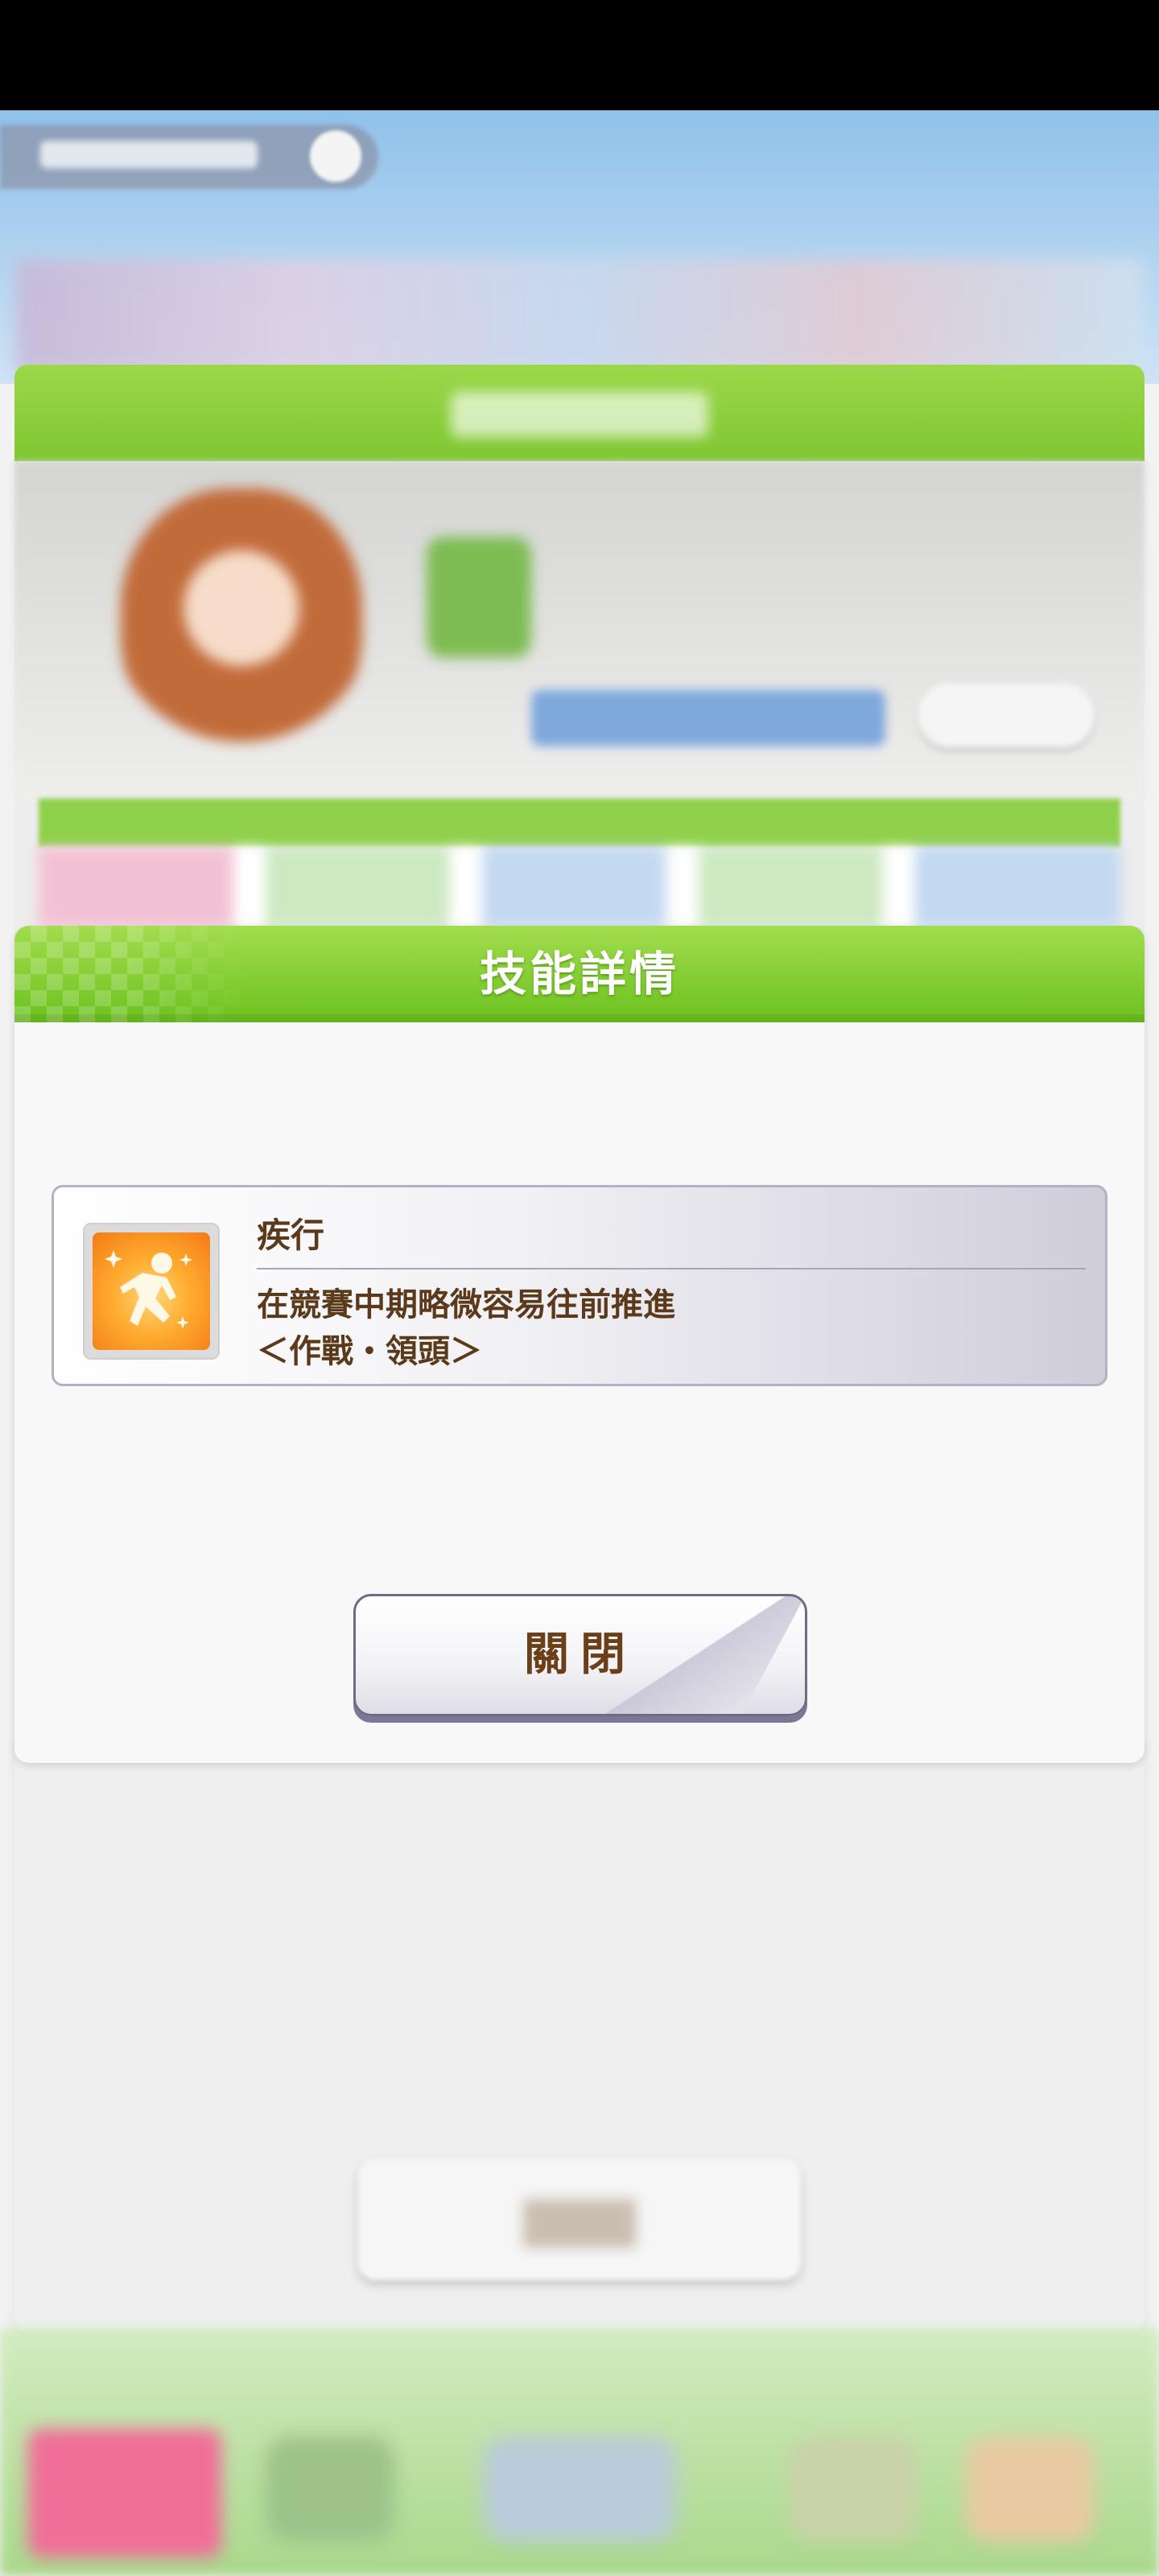 This screenshot has width=1159, height=2576. I want to click on close-button: 關閉, so click(580, 1655).